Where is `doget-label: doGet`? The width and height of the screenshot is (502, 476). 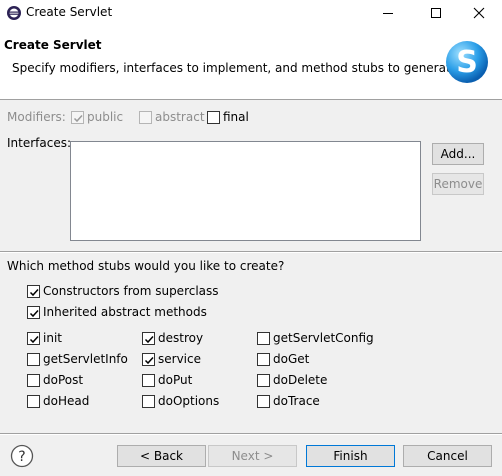
doget-label: doGet is located at coordinates (291, 359).